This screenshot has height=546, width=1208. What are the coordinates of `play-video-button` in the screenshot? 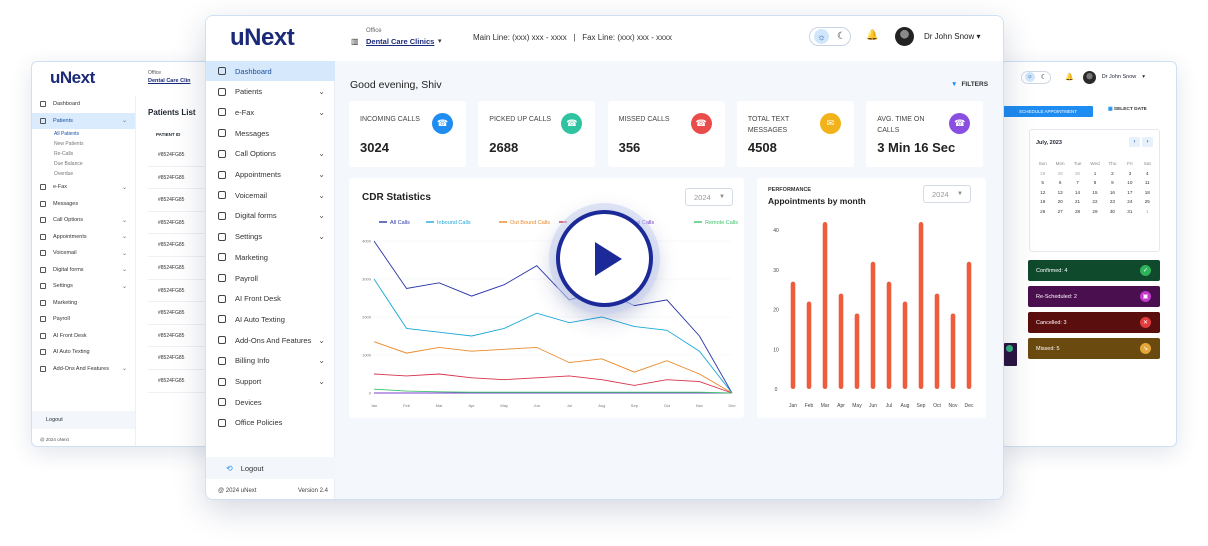 It's located at (604, 258).